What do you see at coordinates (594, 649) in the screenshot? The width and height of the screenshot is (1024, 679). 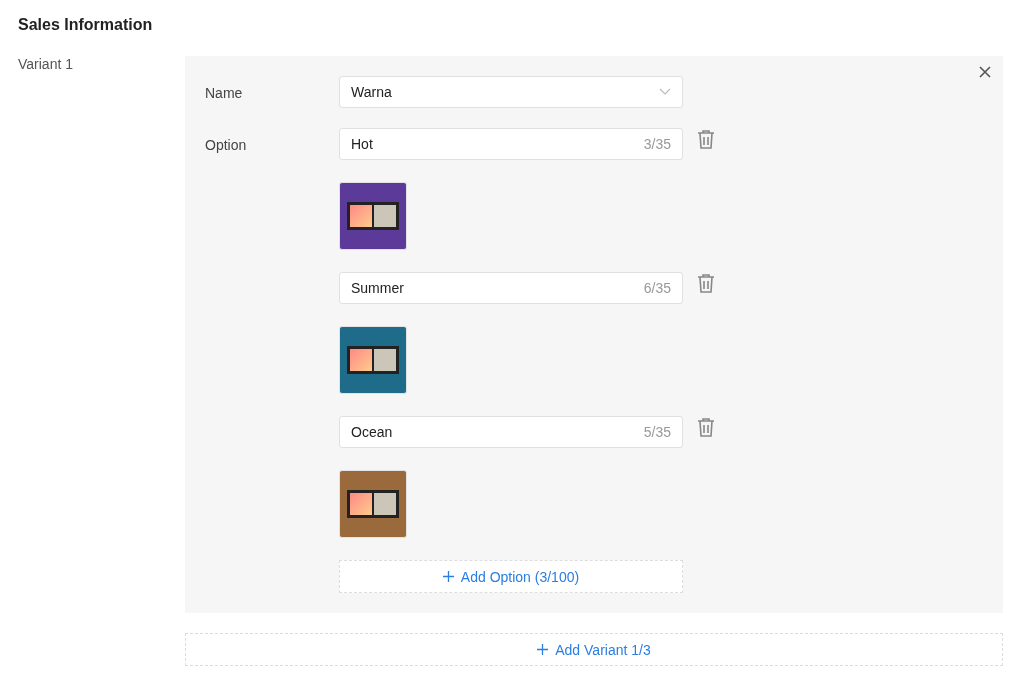 I see `add-variant-button: Add Variant 1/3` at bounding box center [594, 649].